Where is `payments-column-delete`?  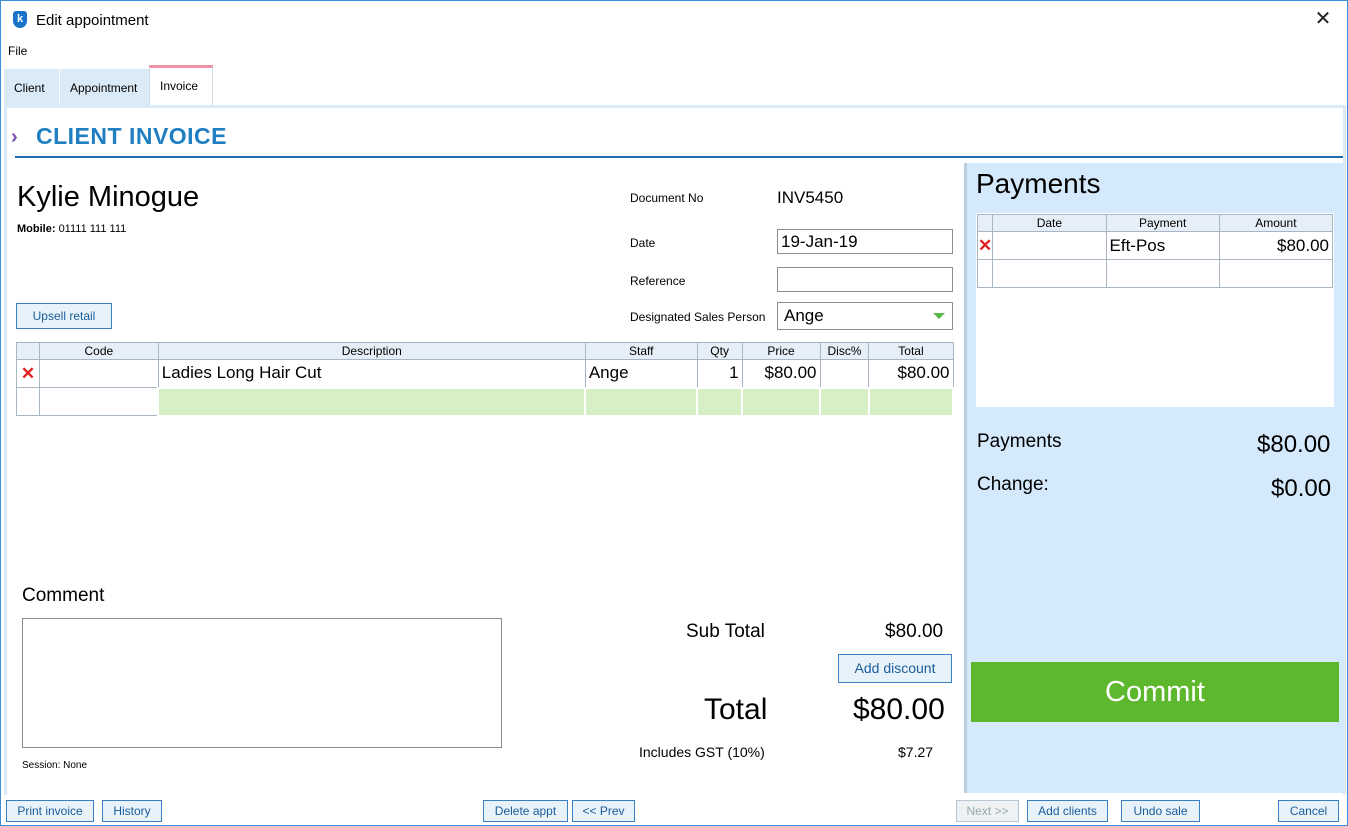 payments-column-delete is located at coordinates (985, 223).